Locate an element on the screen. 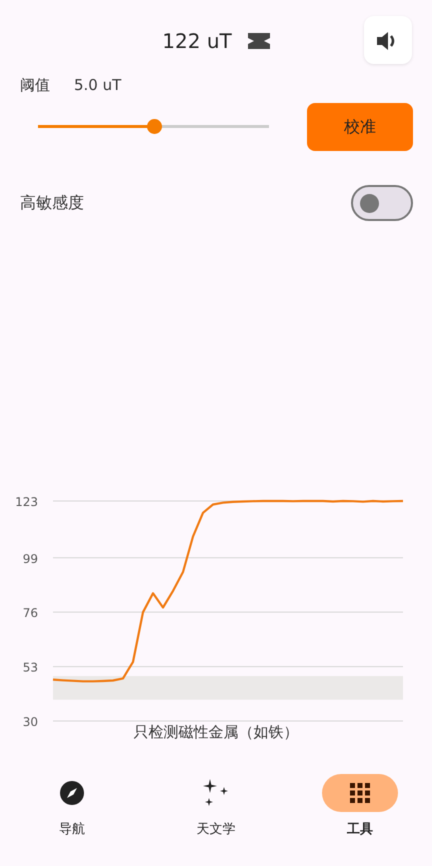 This screenshot has height=866, width=432. field-reading: 122 uT is located at coordinates (197, 41).